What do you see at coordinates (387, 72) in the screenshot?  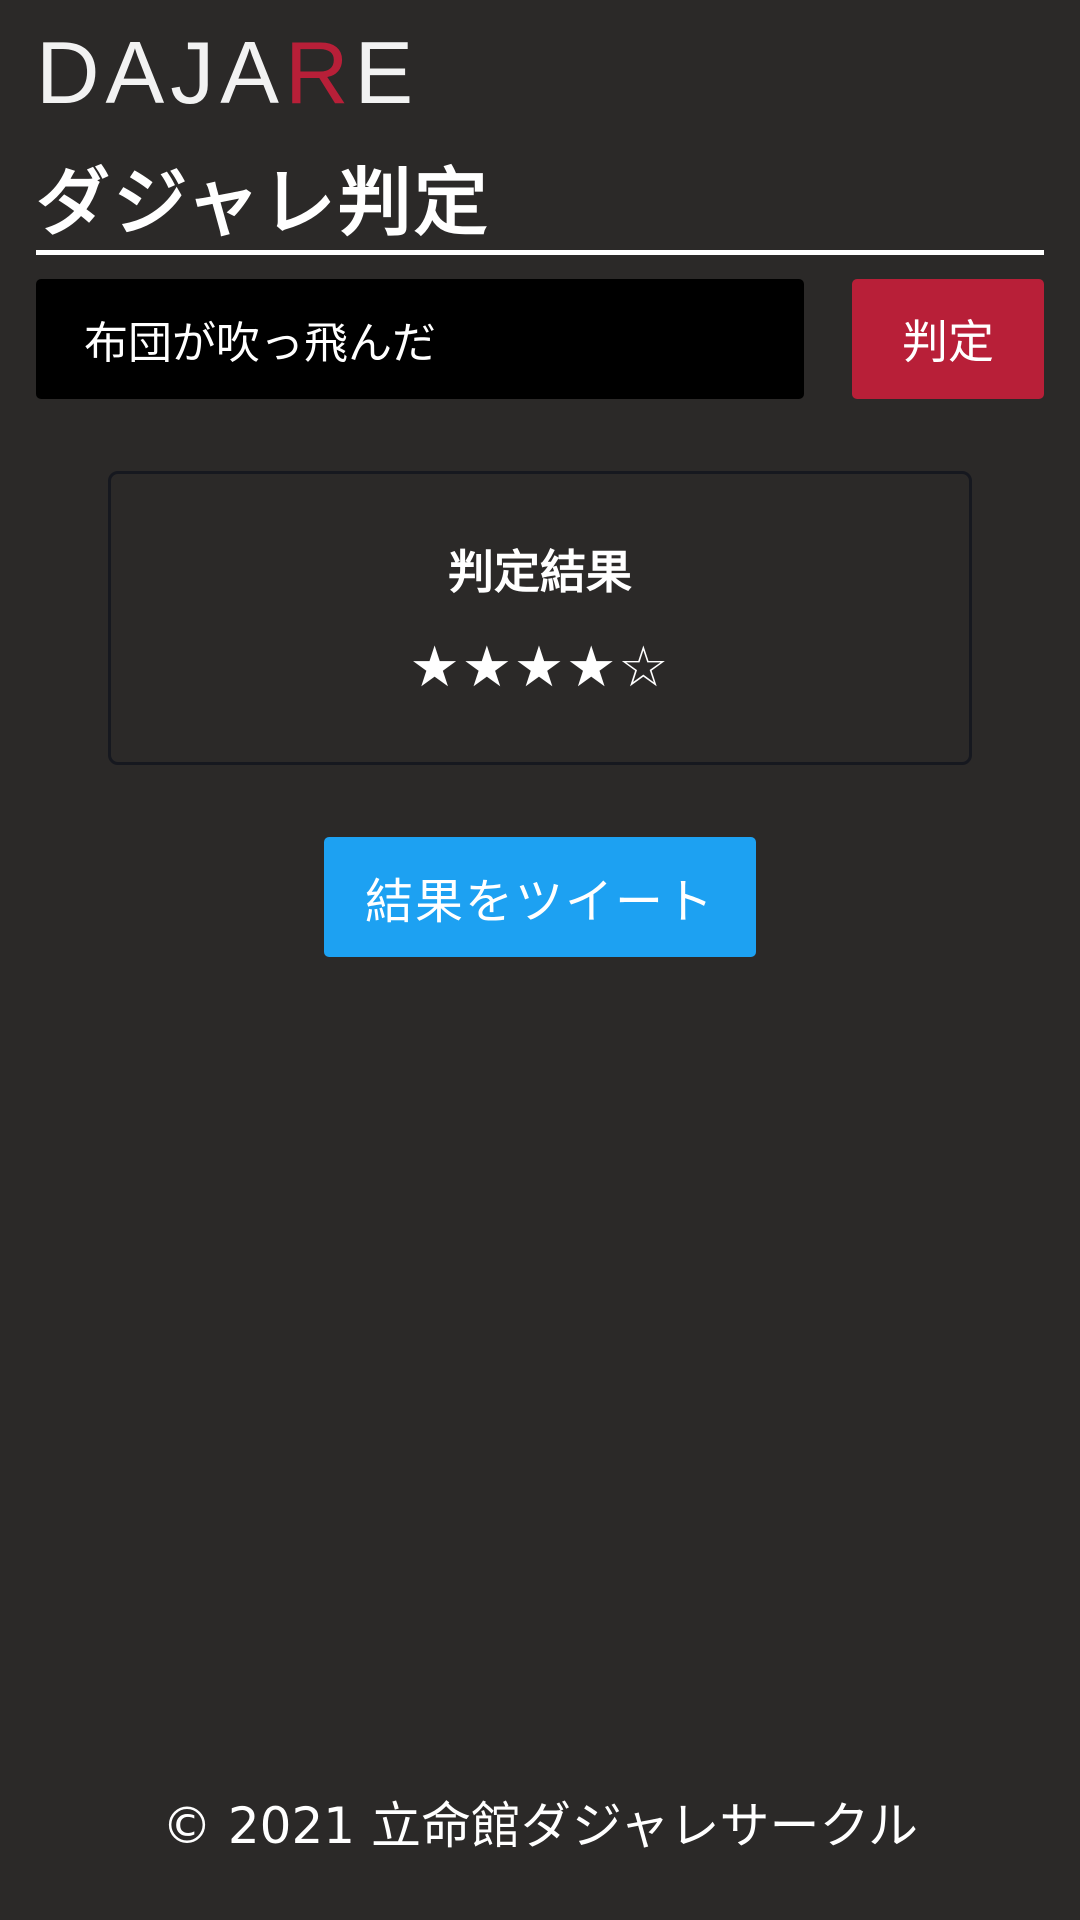 I see `logo-text-end: E` at bounding box center [387, 72].